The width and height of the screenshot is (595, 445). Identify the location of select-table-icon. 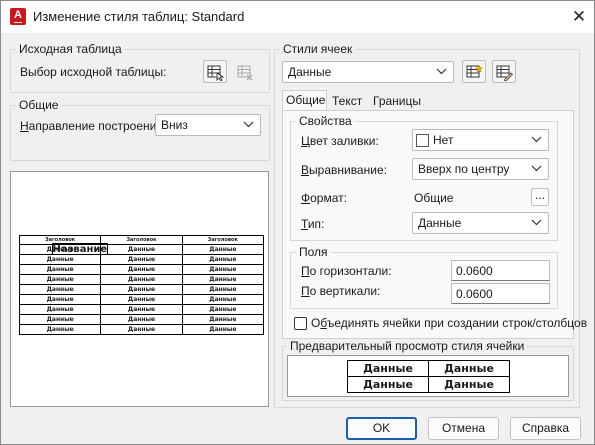
(215, 73).